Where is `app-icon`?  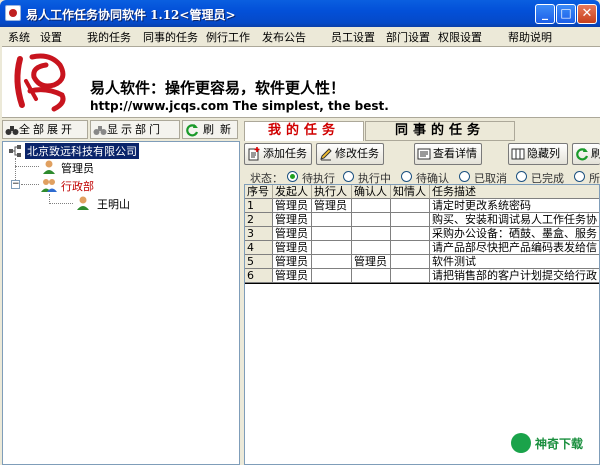 app-icon is located at coordinates (13, 13).